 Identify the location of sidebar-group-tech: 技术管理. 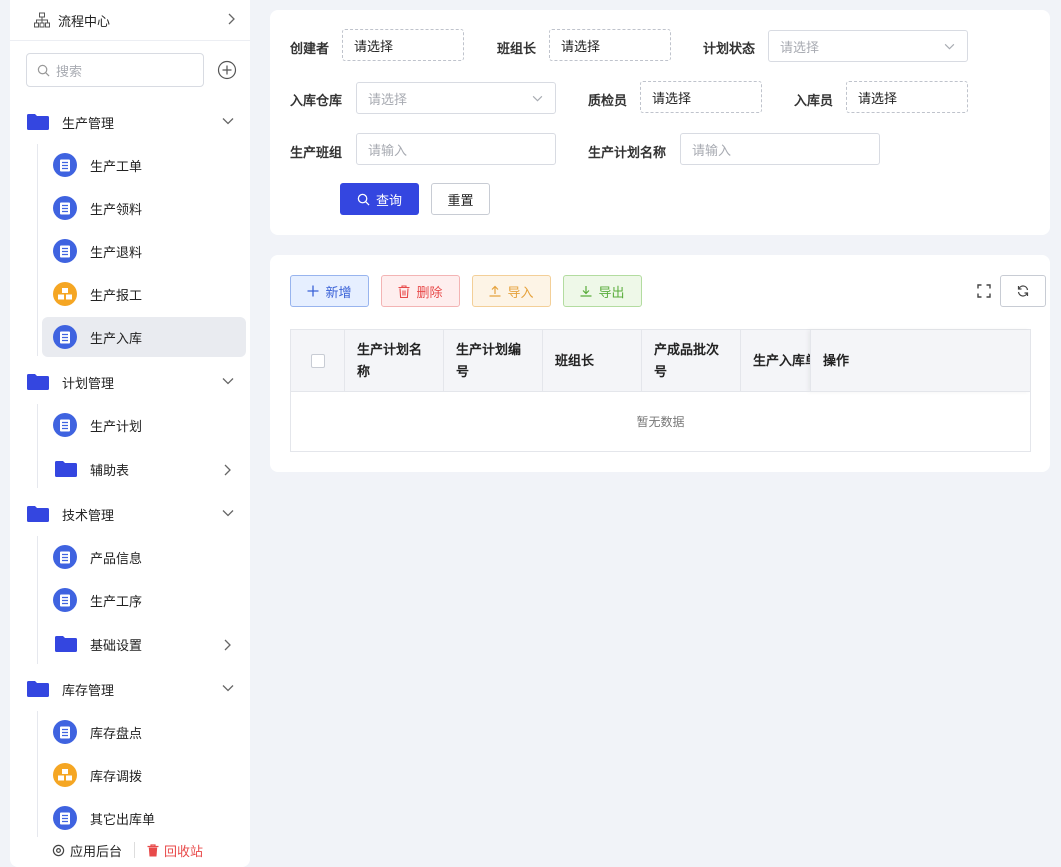
(130, 514).